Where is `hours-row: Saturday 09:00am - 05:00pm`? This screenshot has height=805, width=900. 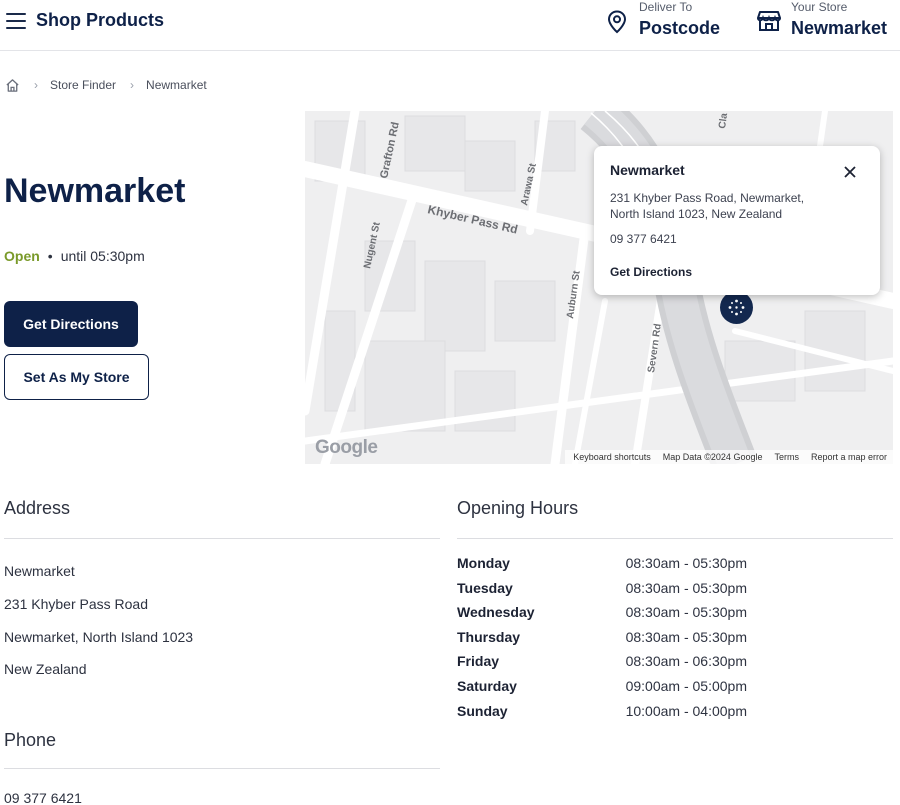
hours-row: Saturday 09:00am - 05:00pm is located at coordinates (607, 687).